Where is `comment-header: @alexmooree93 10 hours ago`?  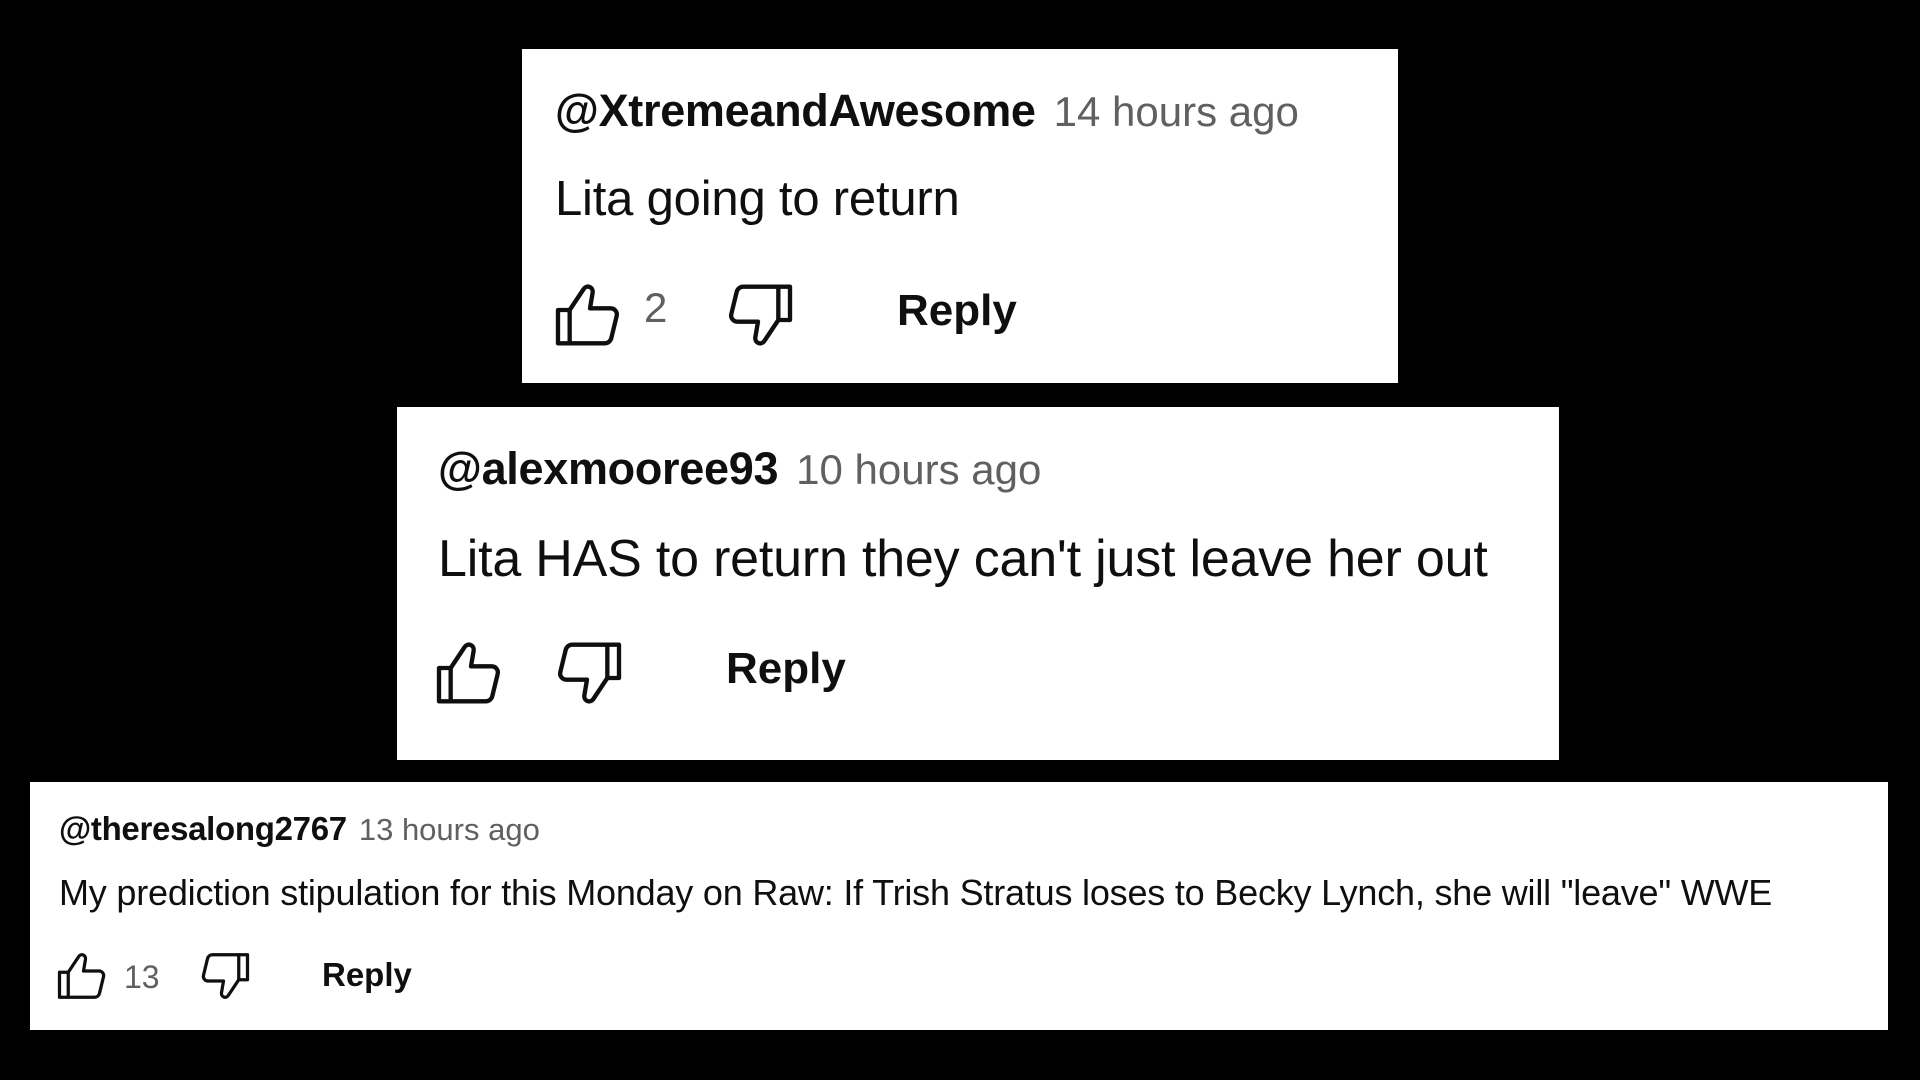 comment-header: @alexmooree93 10 hours ago is located at coordinates (739, 469).